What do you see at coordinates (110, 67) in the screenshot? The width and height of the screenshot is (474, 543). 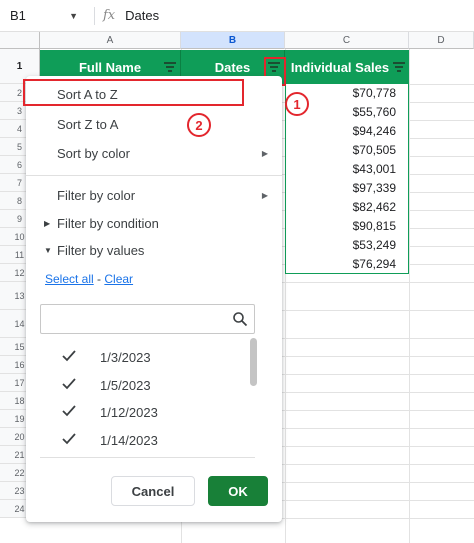 I see `header-label: Full Name` at bounding box center [110, 67].